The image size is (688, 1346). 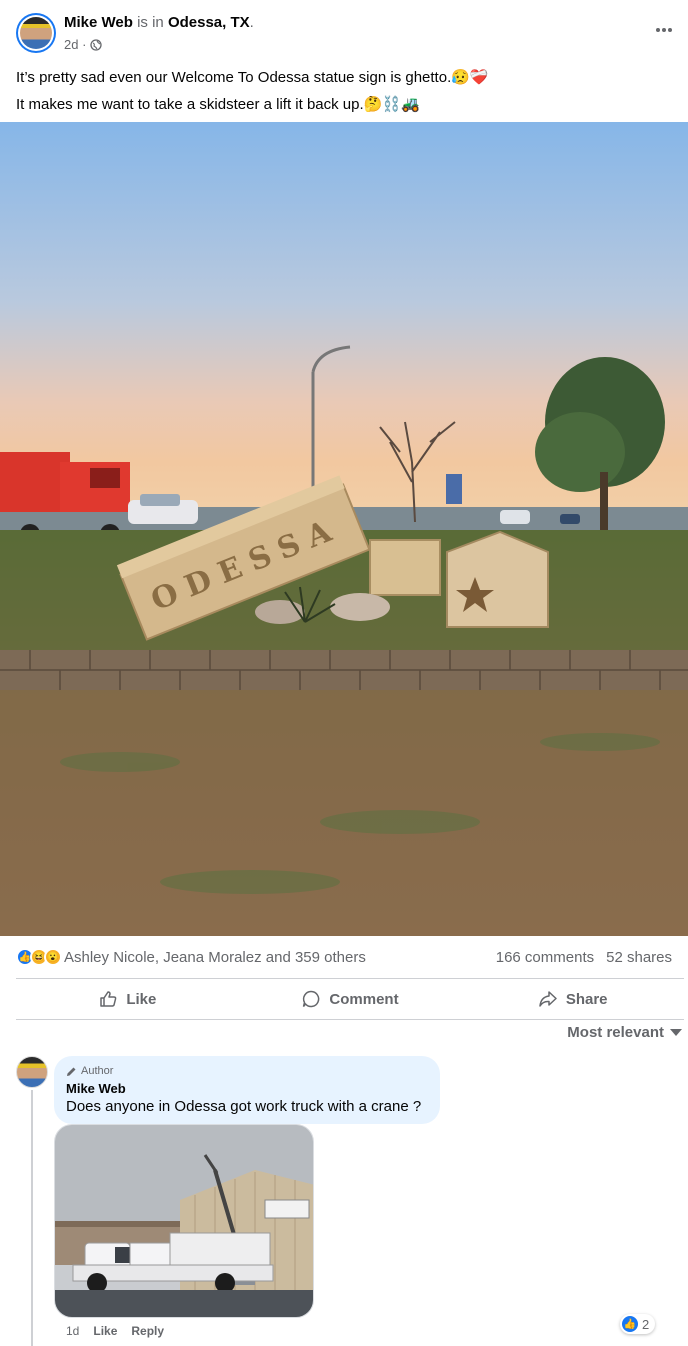 I want to click on comment-reactions: 👍 2, so click(x=638, y=1324).